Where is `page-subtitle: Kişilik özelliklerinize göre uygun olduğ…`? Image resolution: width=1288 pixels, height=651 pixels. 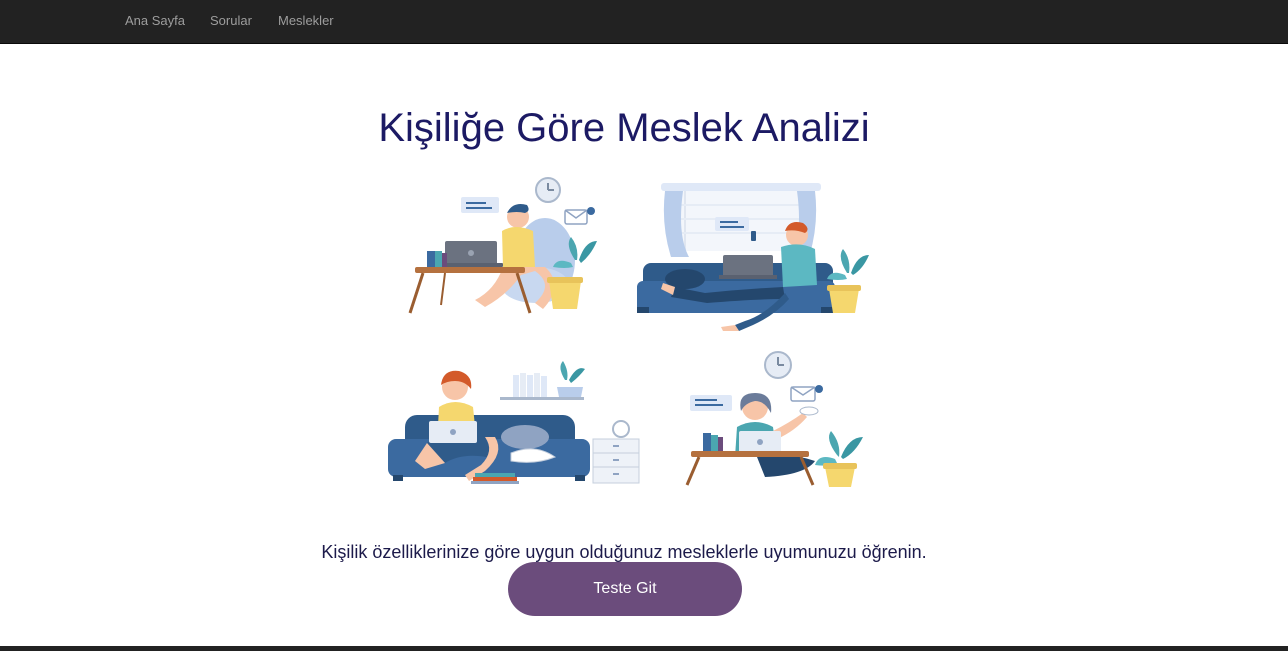
page-subtitle: Kişilik özelliklerinize göre uygun olduğ… is located at coordinates (644, 552).